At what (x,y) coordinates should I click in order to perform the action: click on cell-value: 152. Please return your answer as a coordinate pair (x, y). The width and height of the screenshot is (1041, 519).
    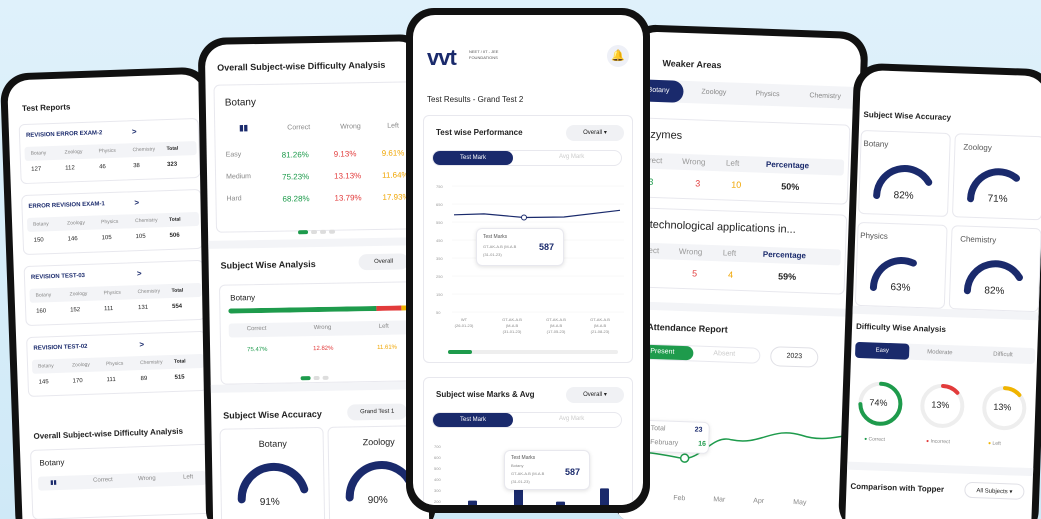
    Looking at the image, I should click on (75, 310).